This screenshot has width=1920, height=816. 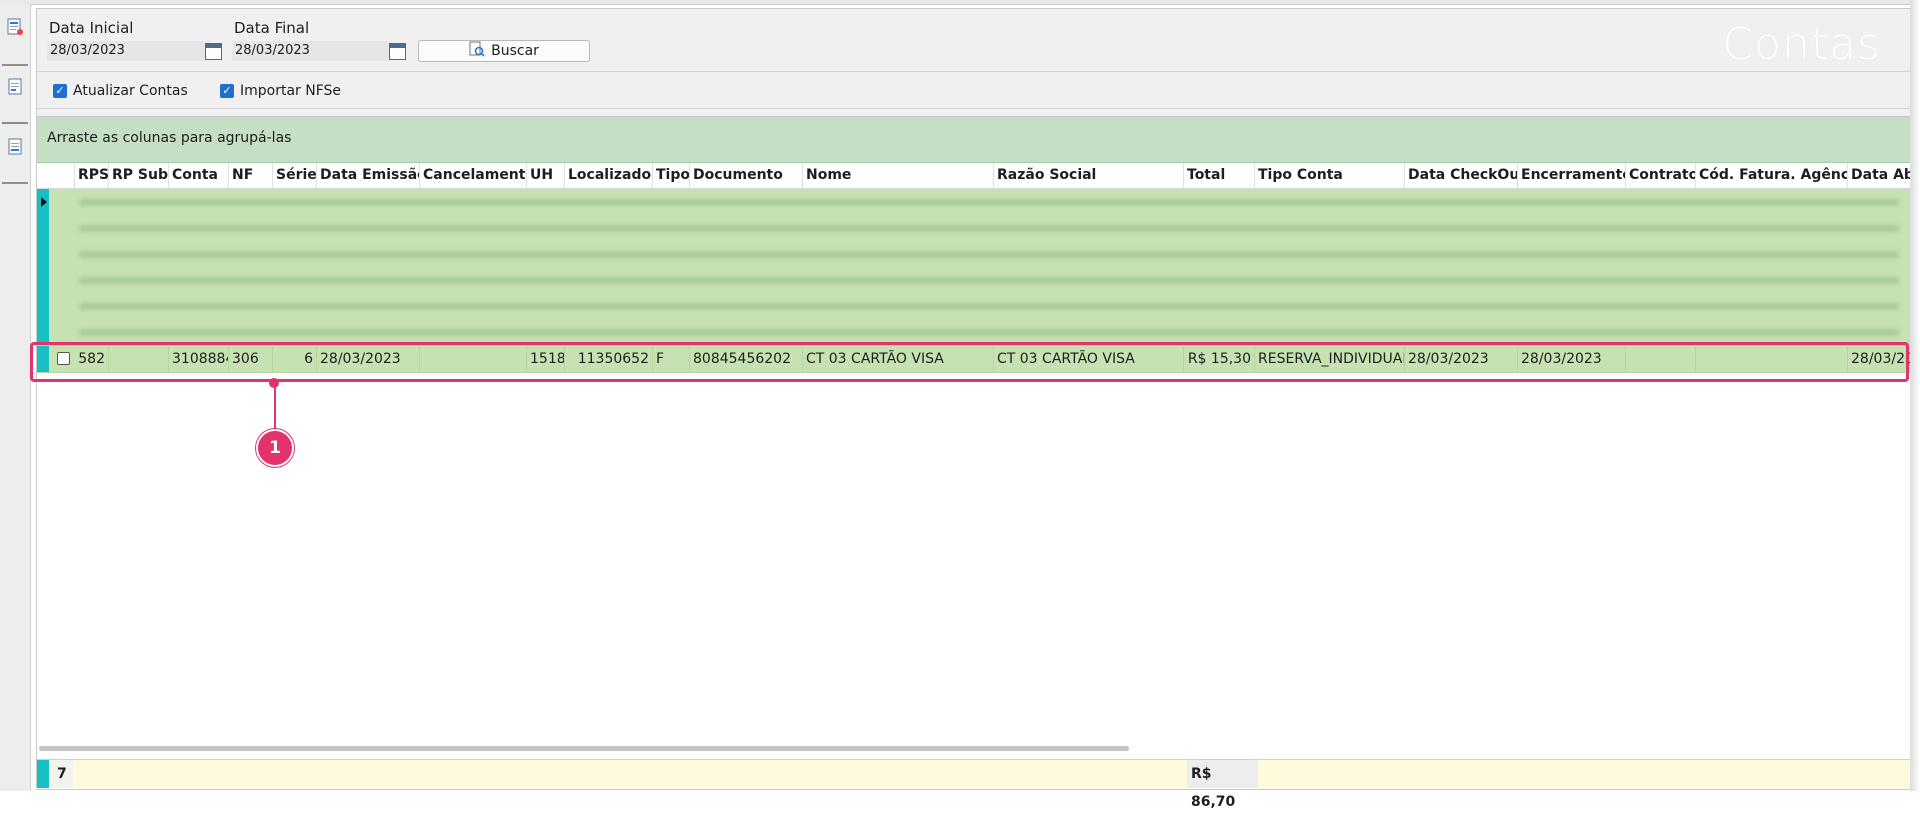 What do you see at coordinates (368, 175) in the screenshot?
I see `column-header-data-emissao: Data Emissão` at bounding box center [368, 175].